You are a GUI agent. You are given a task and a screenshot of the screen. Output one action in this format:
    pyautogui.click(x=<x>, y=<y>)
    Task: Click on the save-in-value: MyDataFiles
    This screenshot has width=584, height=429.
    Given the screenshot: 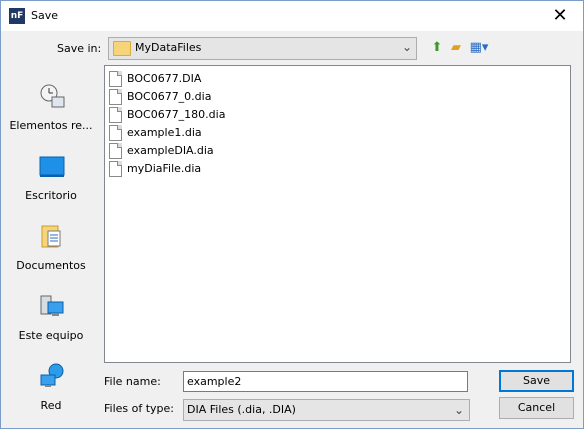 What is the action you would take?
    pyautogui.click(x=168, y=47)
    